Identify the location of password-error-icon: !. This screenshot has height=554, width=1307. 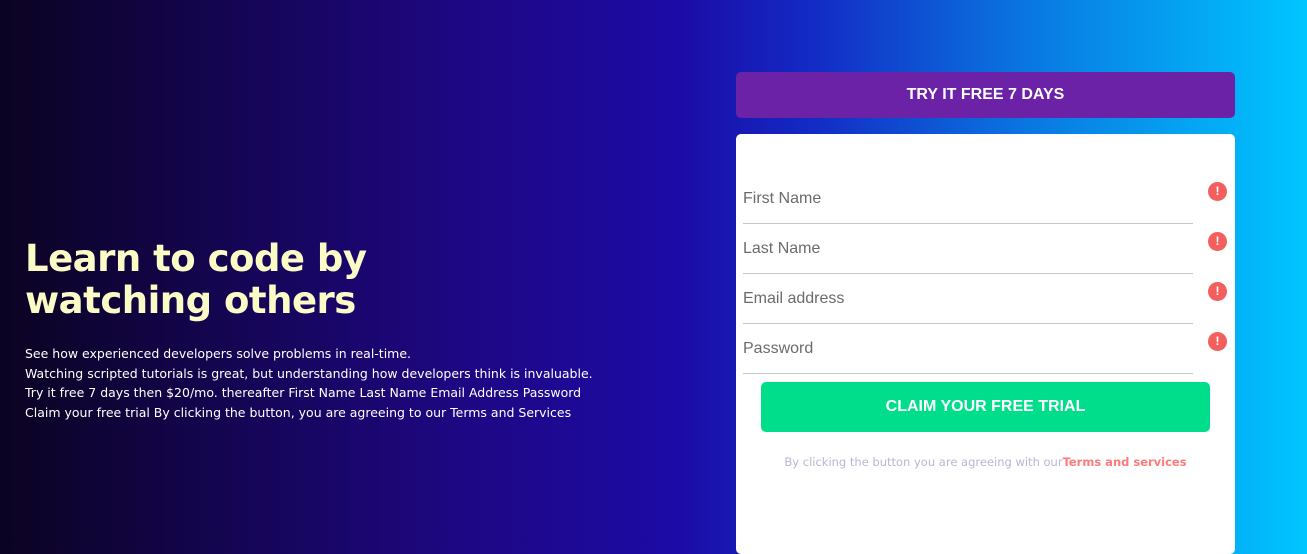
(1217, 341).